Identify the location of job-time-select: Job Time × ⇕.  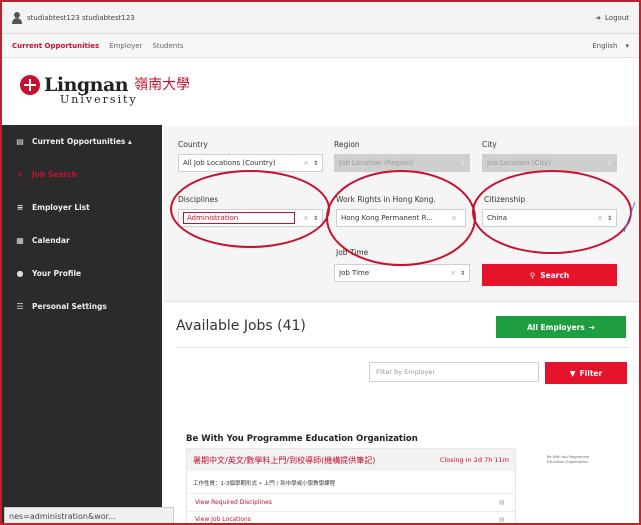
(402, 273).